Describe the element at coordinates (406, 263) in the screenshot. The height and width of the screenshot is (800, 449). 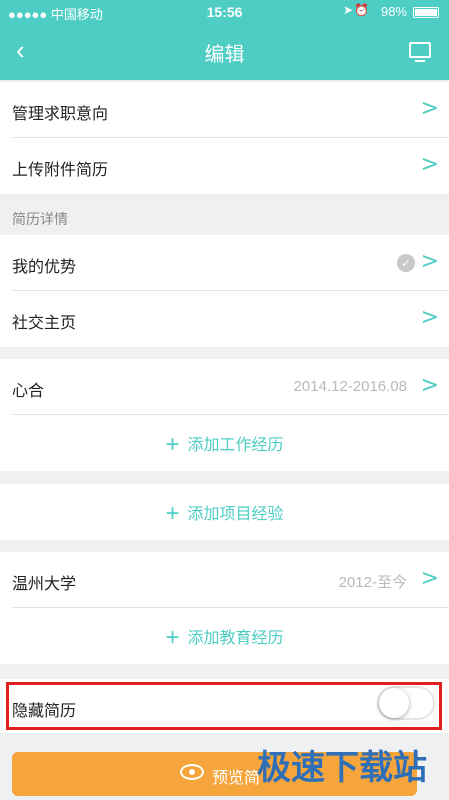
I see `check-icon: ✓` at that location.